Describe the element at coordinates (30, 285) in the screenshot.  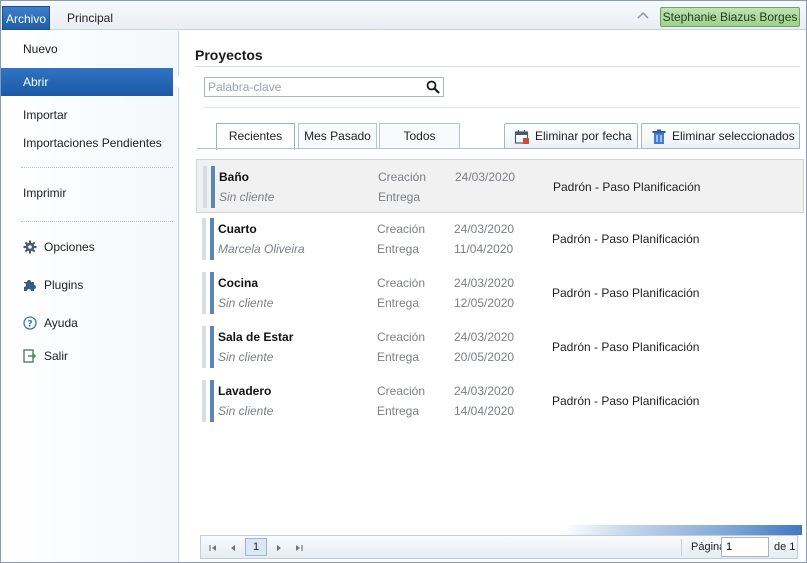
I see `puzzle-icon` at that location.